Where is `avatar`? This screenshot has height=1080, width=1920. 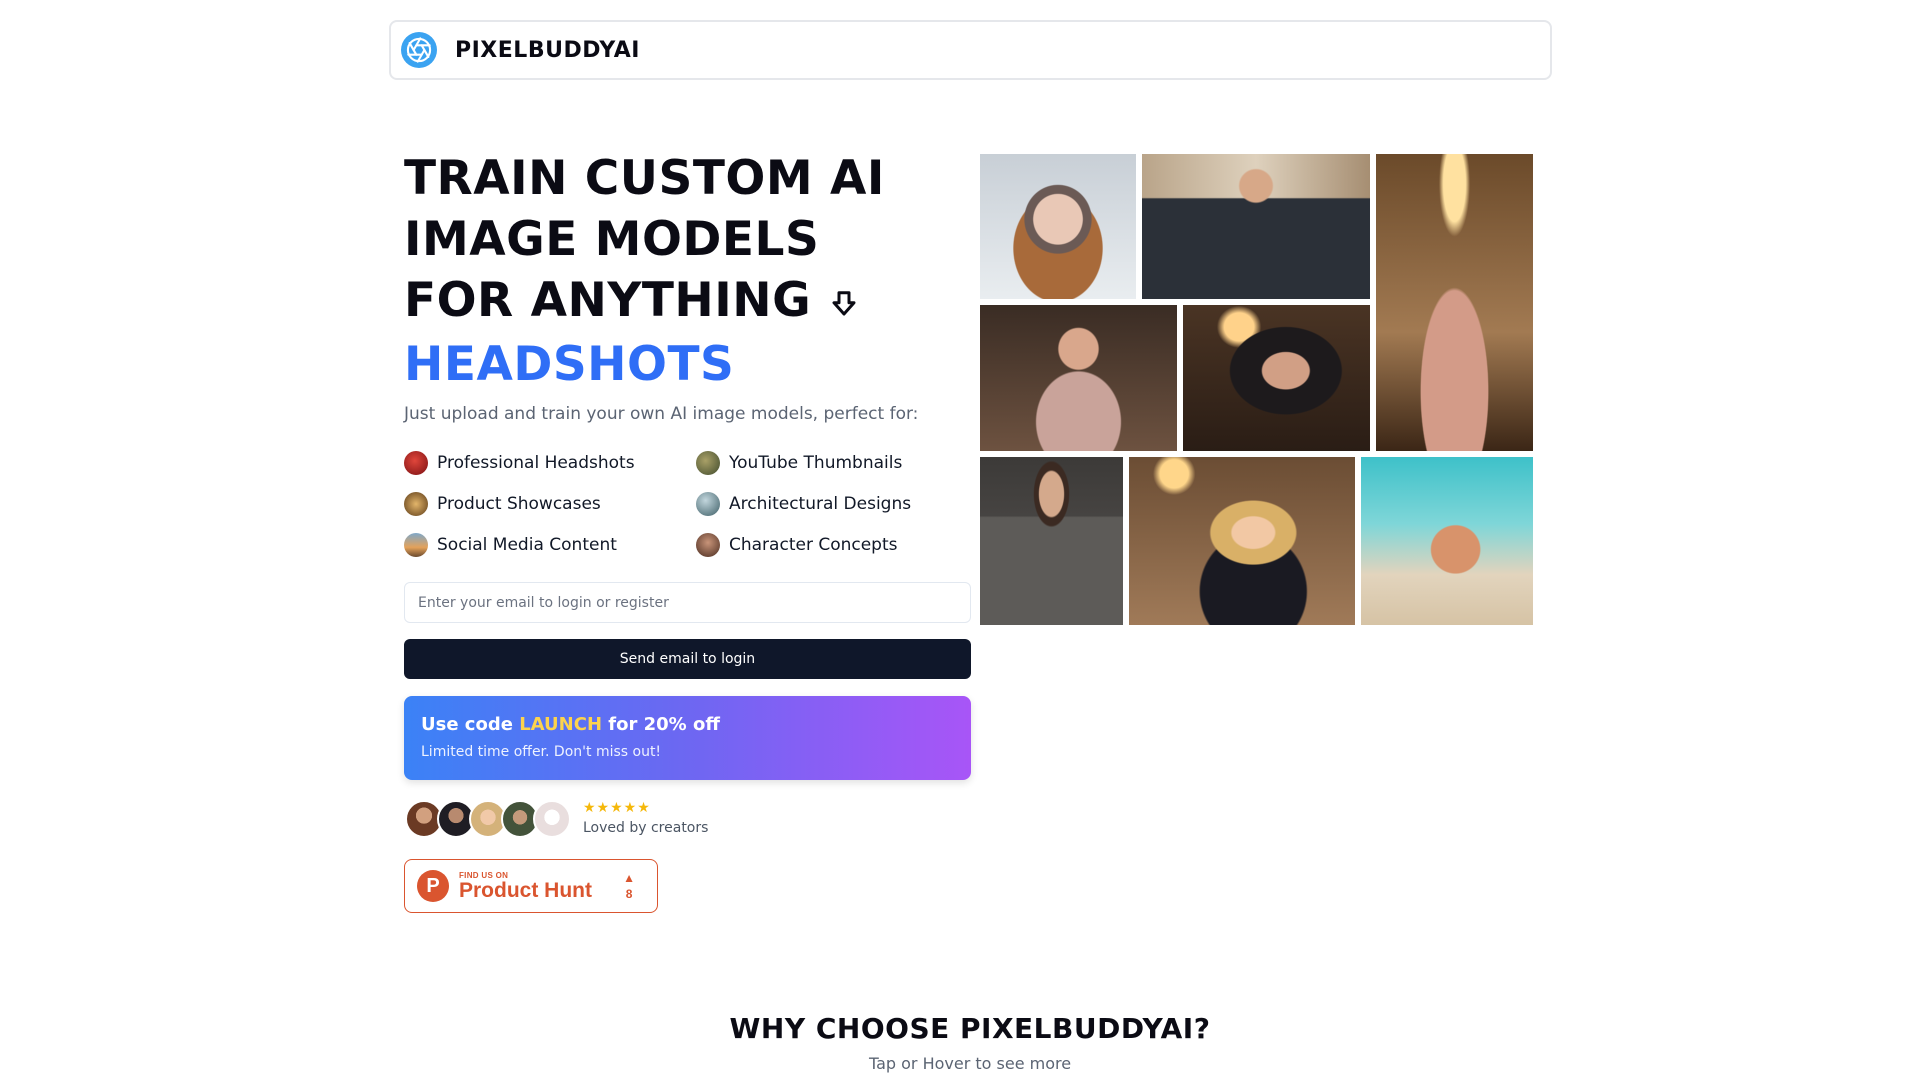 avatar is located at coordinates (552, 819).